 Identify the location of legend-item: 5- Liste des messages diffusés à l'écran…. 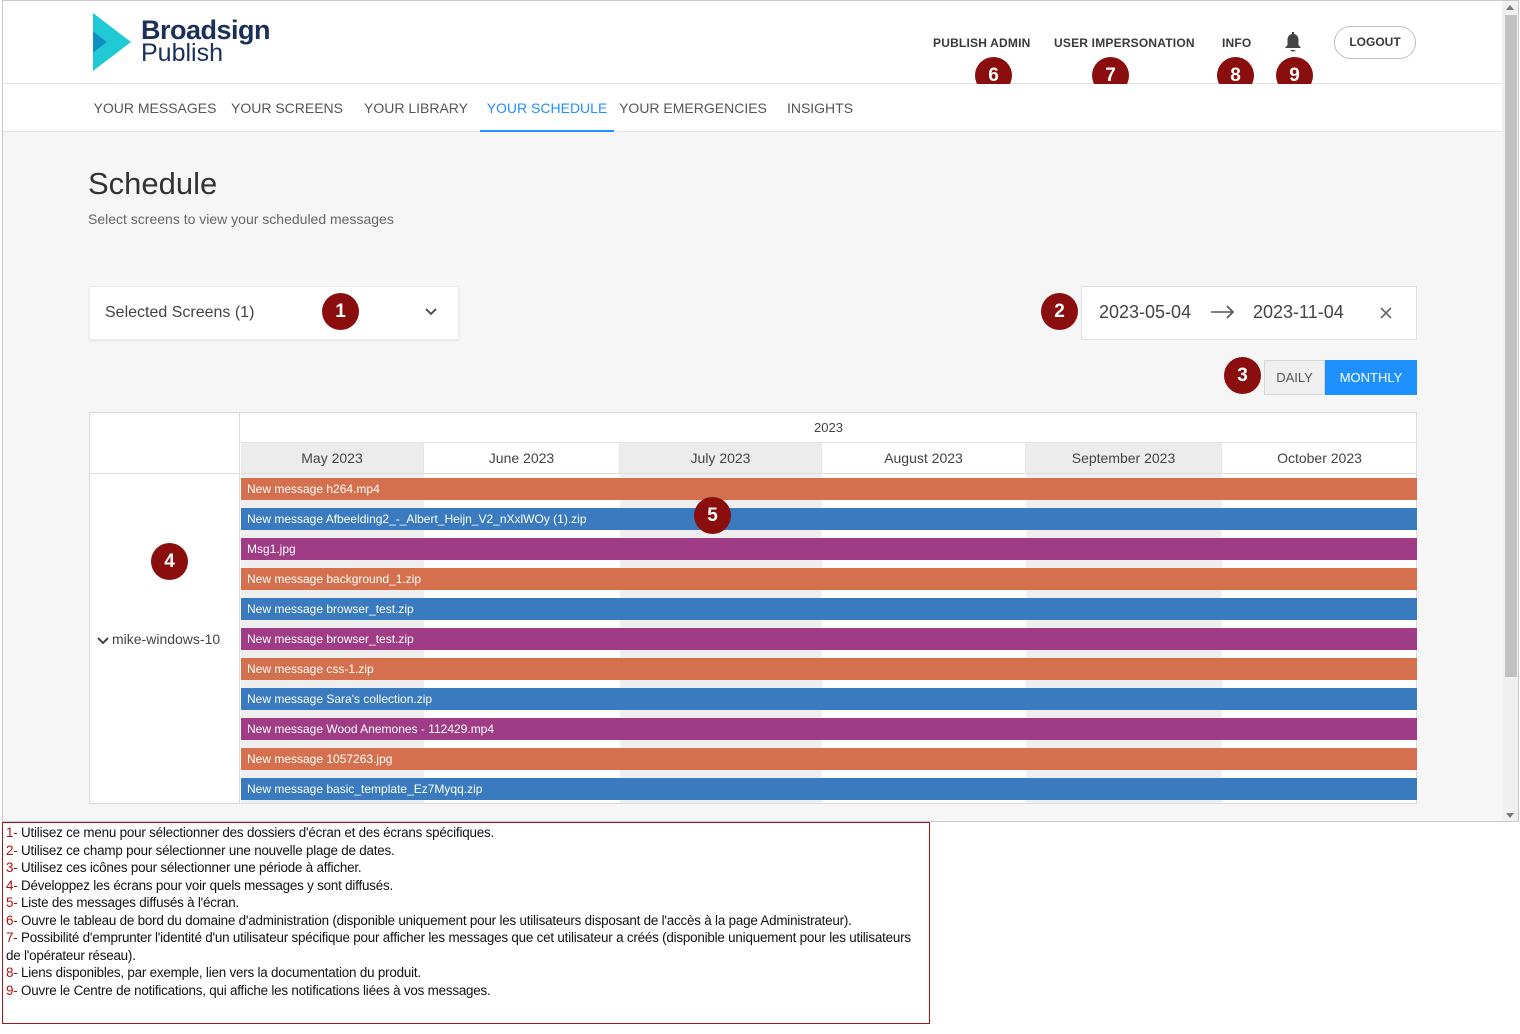
(466, 903).